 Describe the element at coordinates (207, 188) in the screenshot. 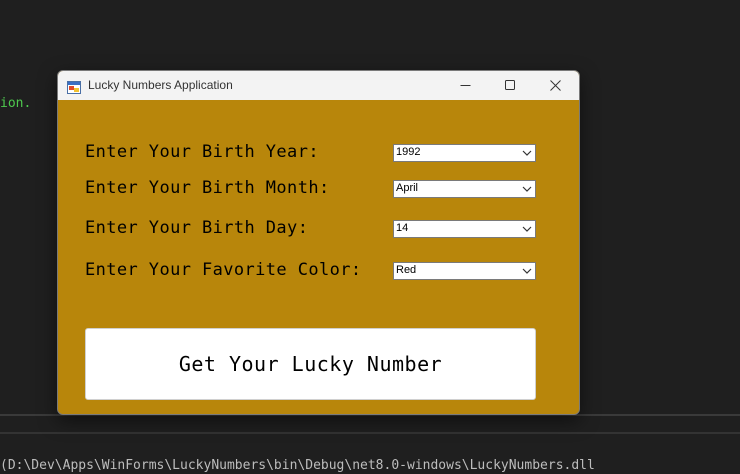

I see `birth-month-label: Enter Your Birth Month:` at that location.